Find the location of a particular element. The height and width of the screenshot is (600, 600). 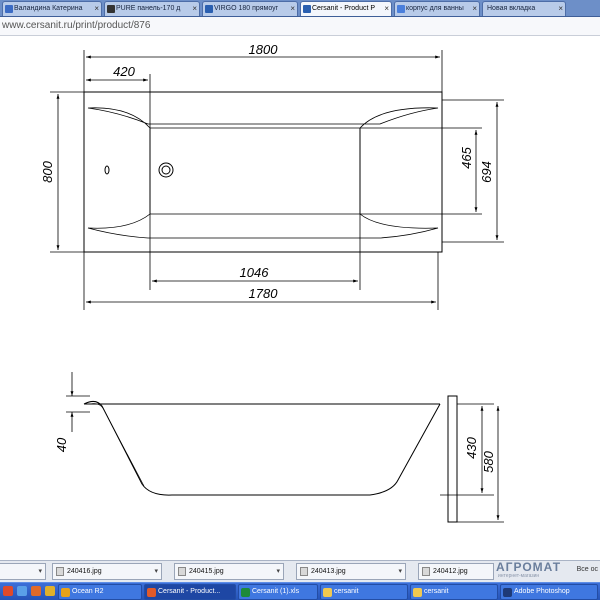

mail-icon is located at coordinates (9, 9).